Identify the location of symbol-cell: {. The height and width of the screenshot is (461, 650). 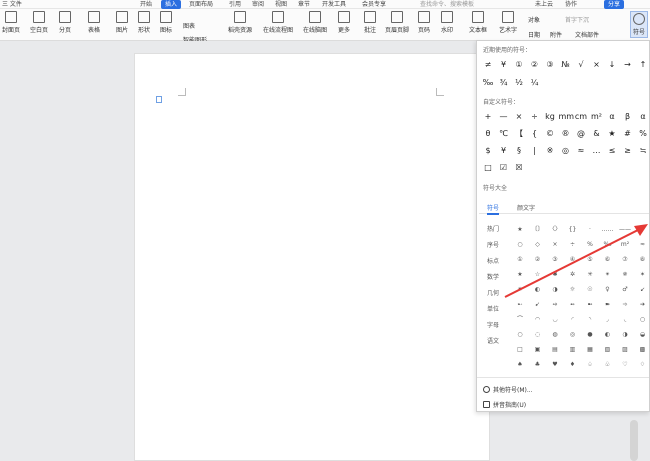
(535, 134).